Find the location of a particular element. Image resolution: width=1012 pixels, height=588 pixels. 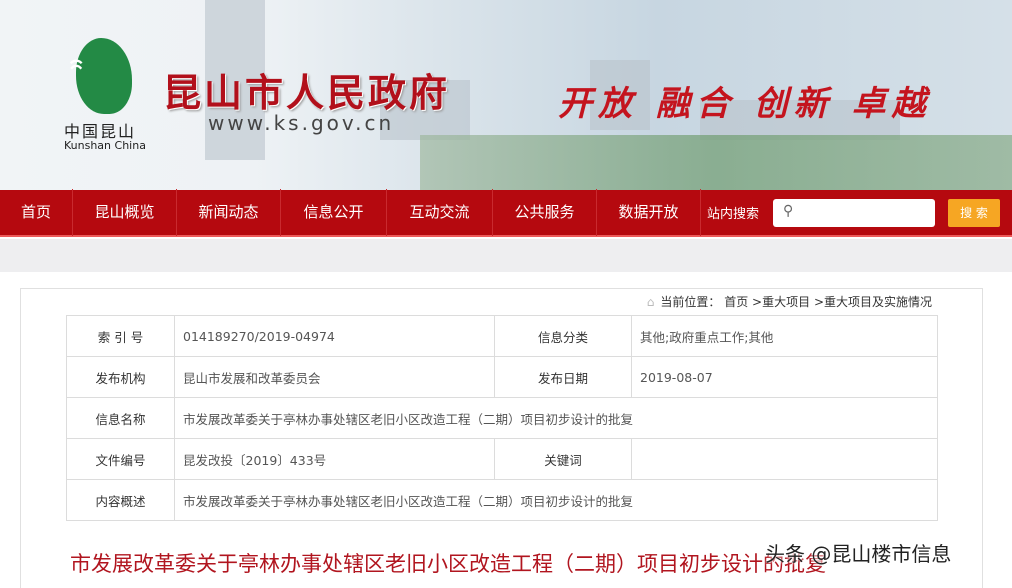

name-label: 信息名称 is located at coordinates (120, 418).